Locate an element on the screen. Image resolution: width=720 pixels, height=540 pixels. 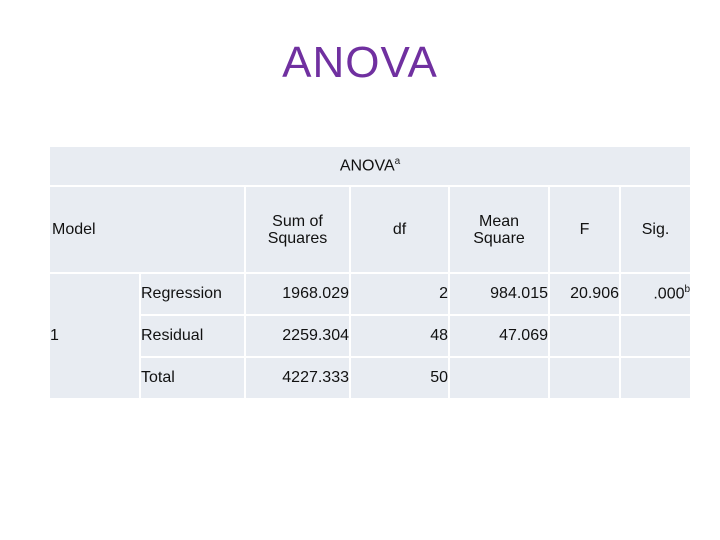
header-f: F is located at coordinates (584, 229).